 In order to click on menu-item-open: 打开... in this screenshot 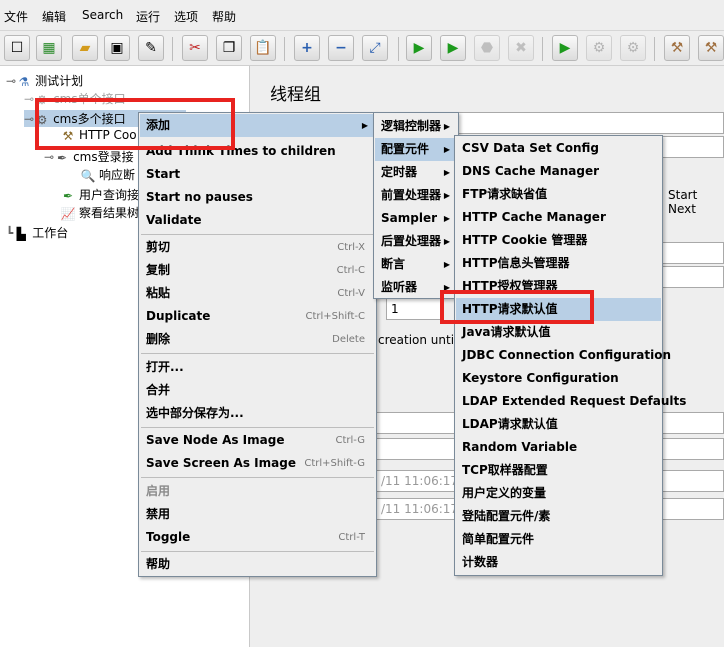, I will do `click(257, 367)`.